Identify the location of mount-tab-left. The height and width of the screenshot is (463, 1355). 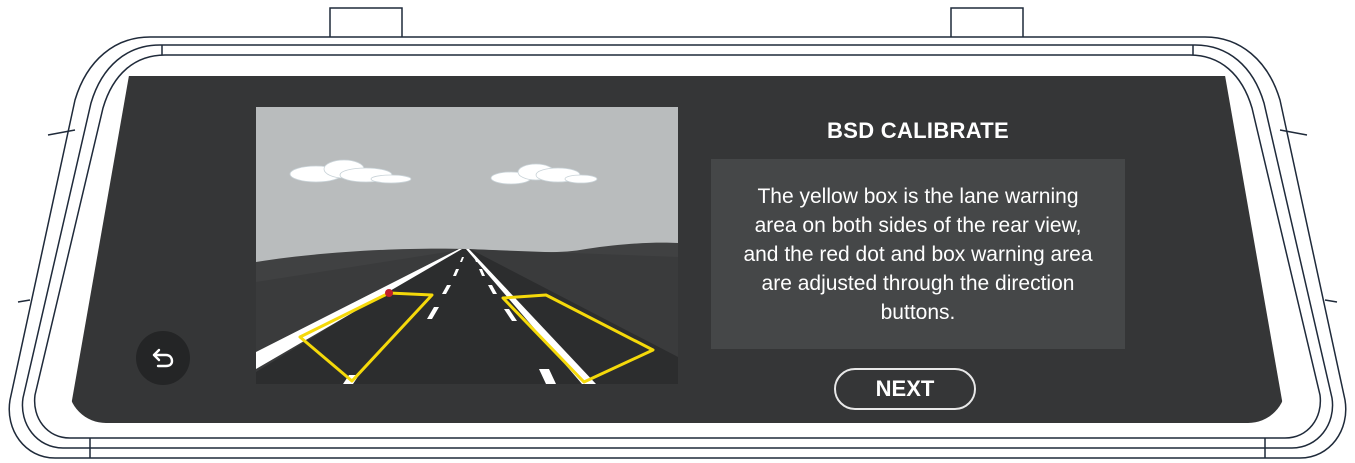
(366, 22).